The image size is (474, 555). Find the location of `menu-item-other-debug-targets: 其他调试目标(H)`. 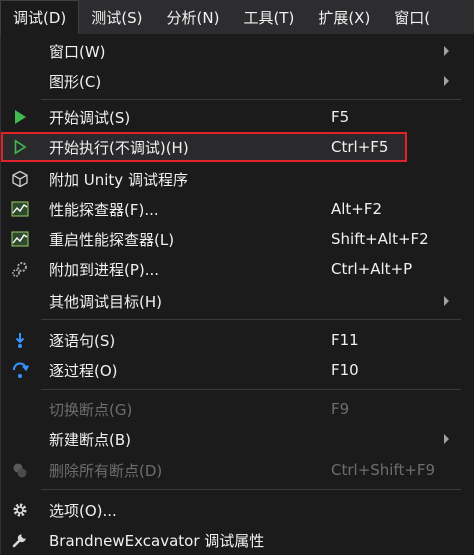

menu-item-other-debug-targets: 其他调试目标(H) is located at coordinates (232, 301).